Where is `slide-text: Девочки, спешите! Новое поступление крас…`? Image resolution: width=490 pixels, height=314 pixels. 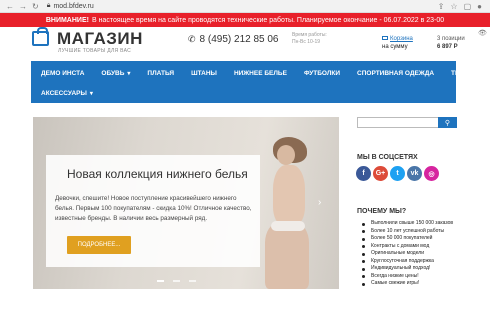
slide-text: Девочки, спешите! Новое поступление крас… is located at coordinates (153, 208).